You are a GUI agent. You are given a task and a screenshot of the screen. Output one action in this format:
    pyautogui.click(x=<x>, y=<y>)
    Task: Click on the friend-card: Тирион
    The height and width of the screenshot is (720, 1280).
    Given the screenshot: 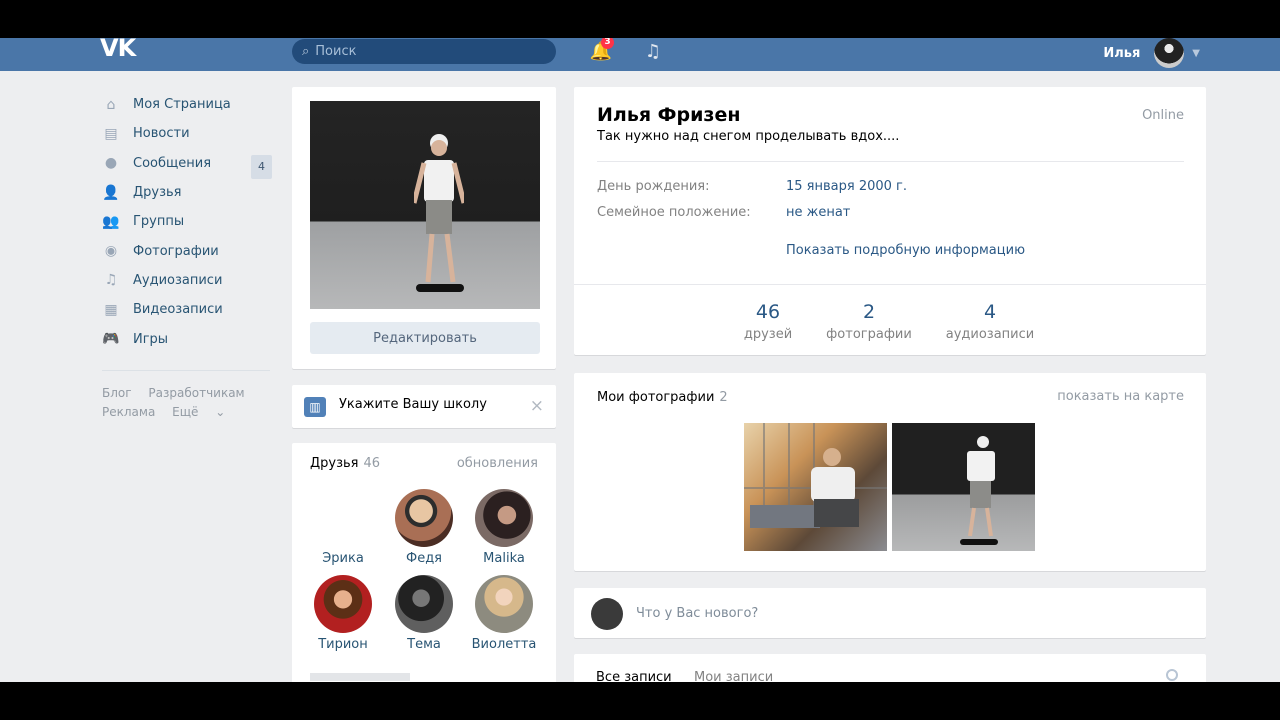 What is the action you would take?
    pyautogui.click(x=343, y=613)
    